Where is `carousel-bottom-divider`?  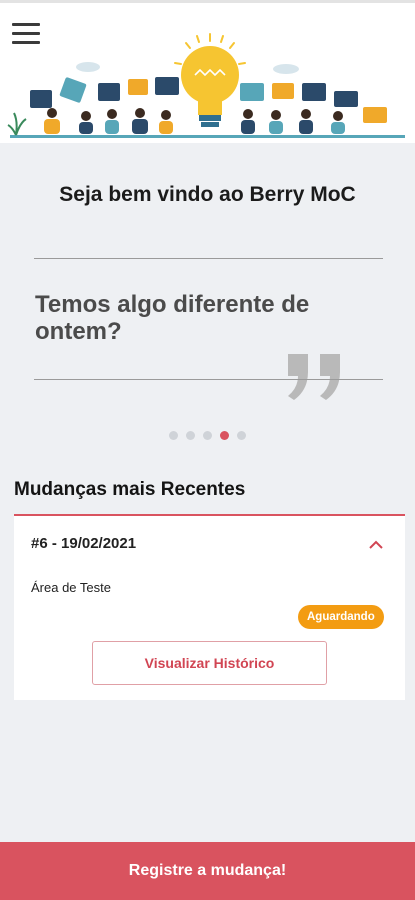
carousel-bottom-divider is located at coordinates (208, 379).